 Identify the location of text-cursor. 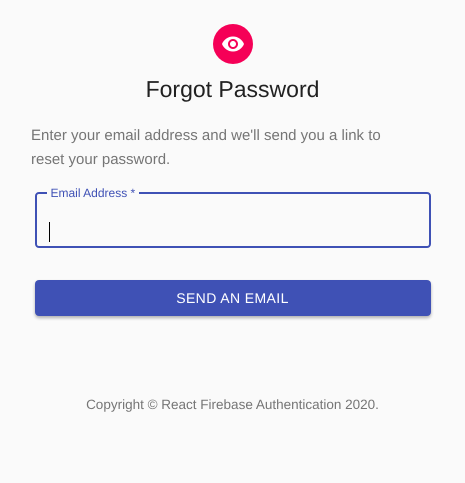
(49, 232).